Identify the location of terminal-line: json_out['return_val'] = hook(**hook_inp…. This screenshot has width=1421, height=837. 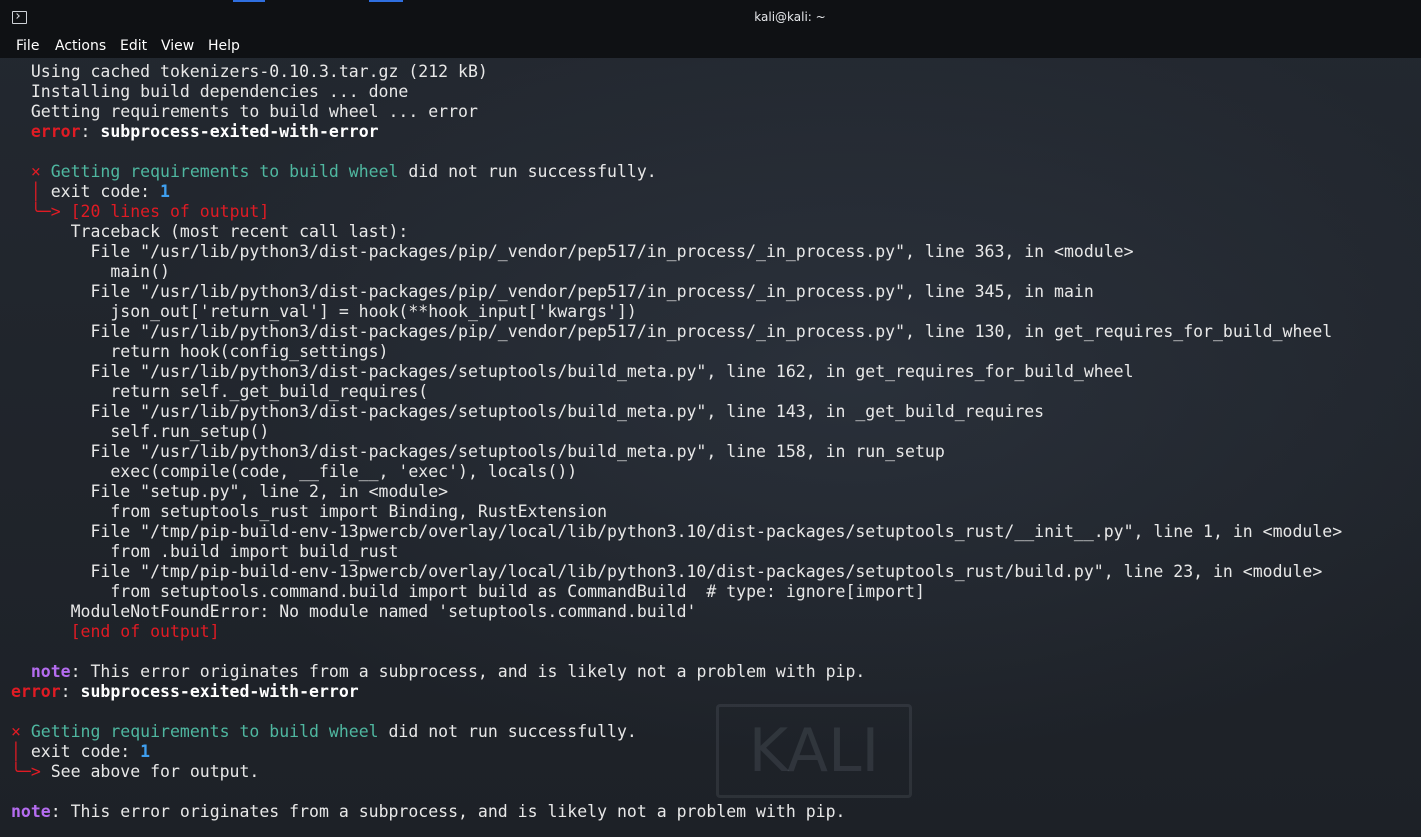
(324, 312).